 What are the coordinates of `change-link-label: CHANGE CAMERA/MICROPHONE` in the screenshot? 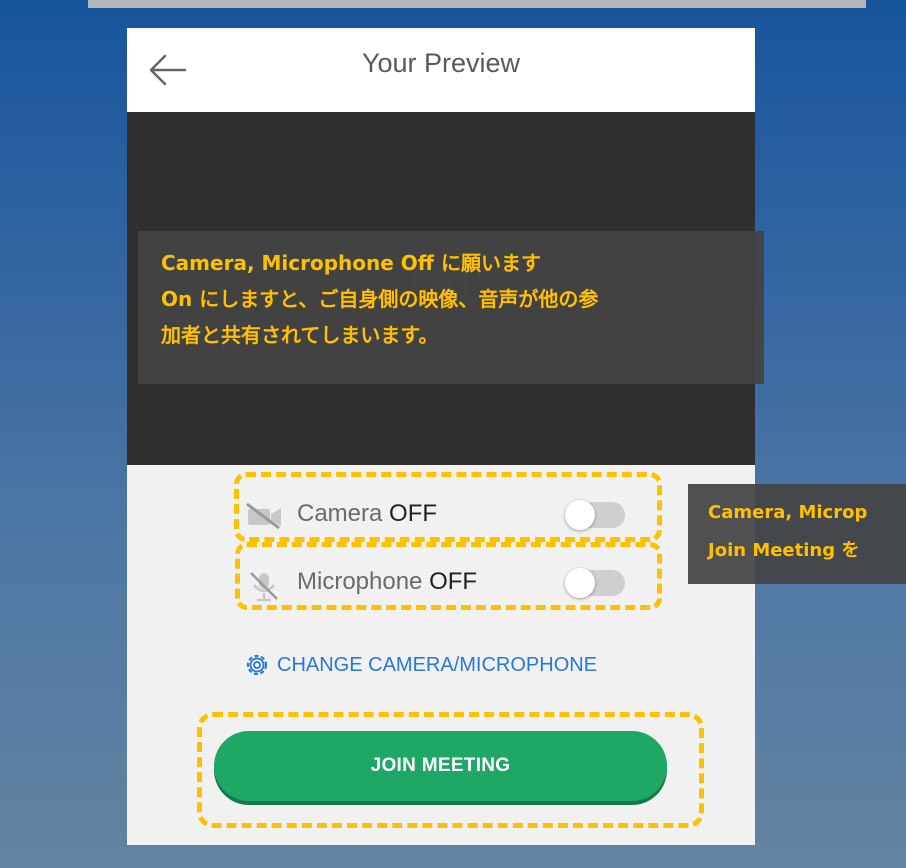 It's located at (437, 664).